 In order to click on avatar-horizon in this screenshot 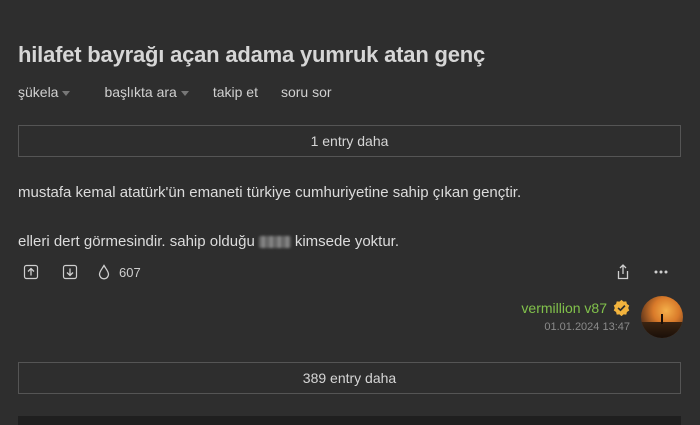, I will do `click(662, 330)`.